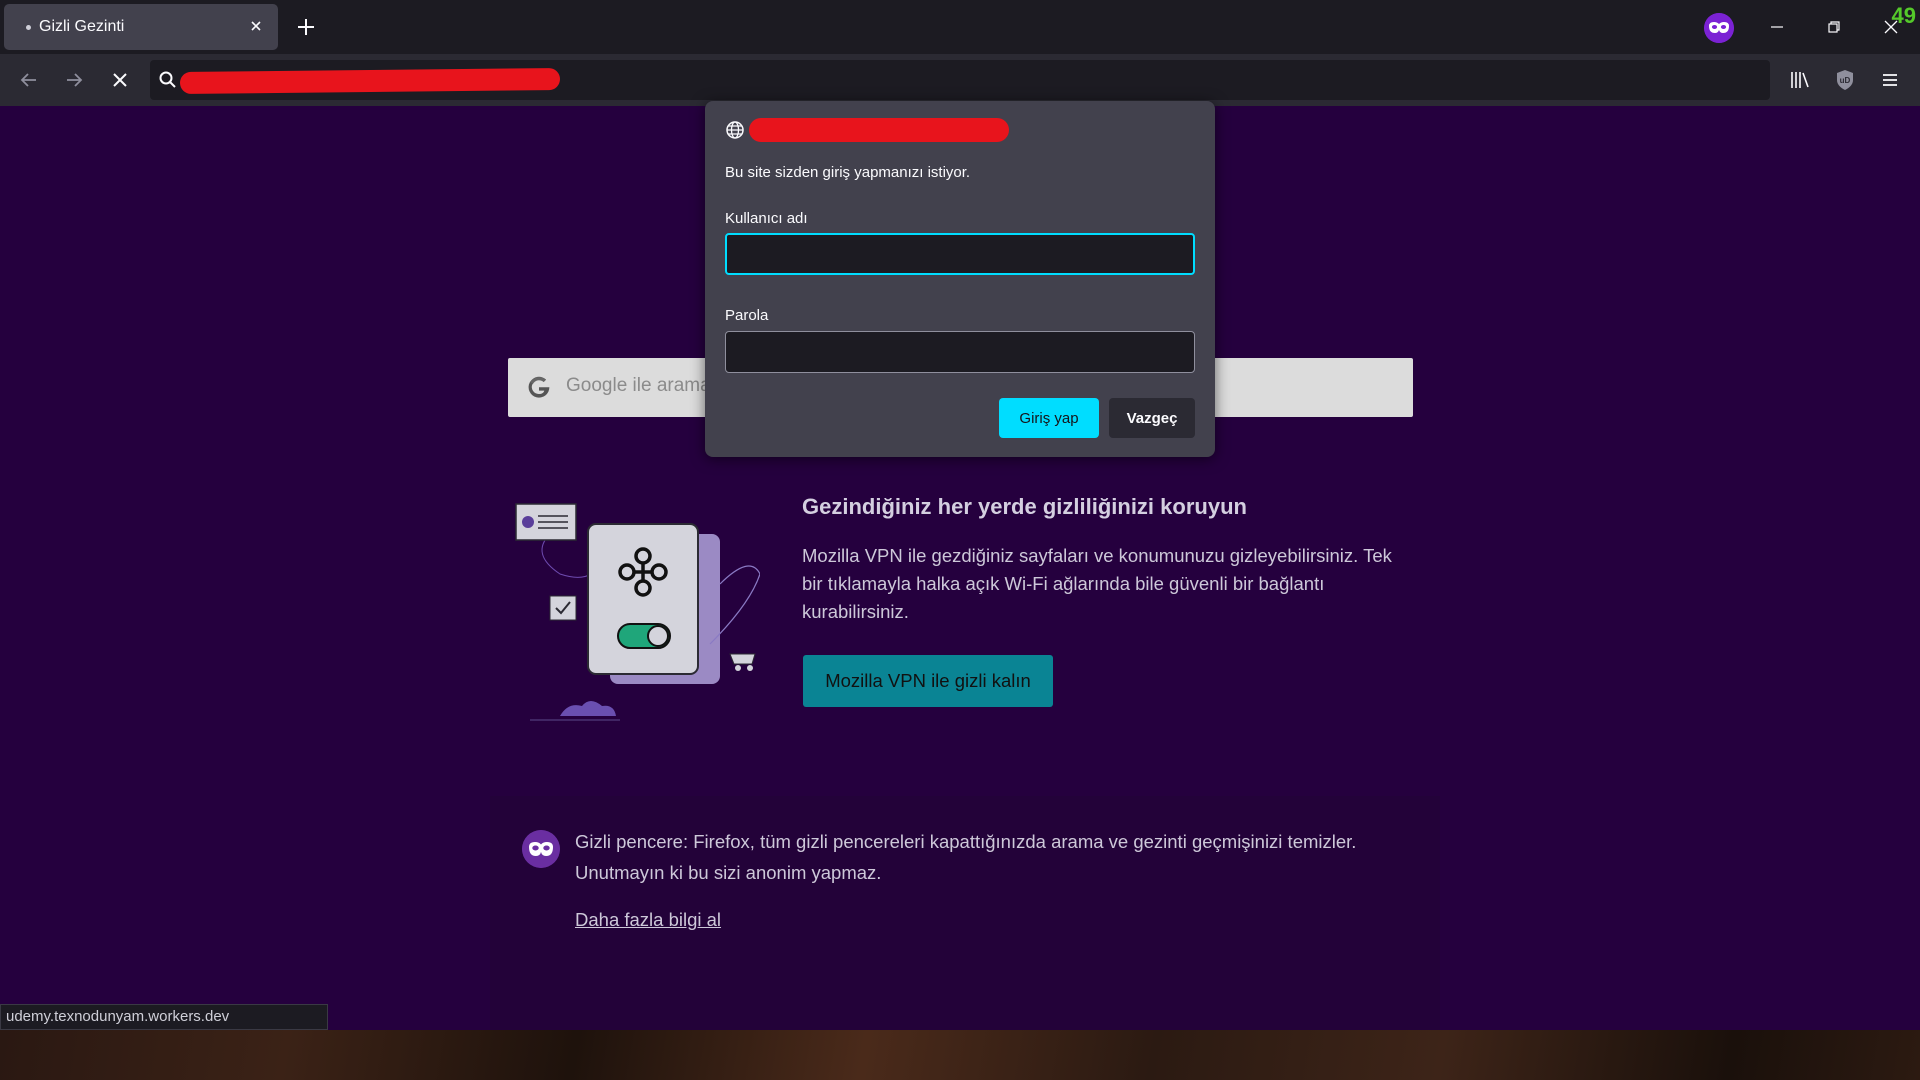 This screenshot has height=1080, width=1920. What do you see at coordinates (120, 80) in the screenshot?
I see `stop-icon` at bounding box center [120, 80].